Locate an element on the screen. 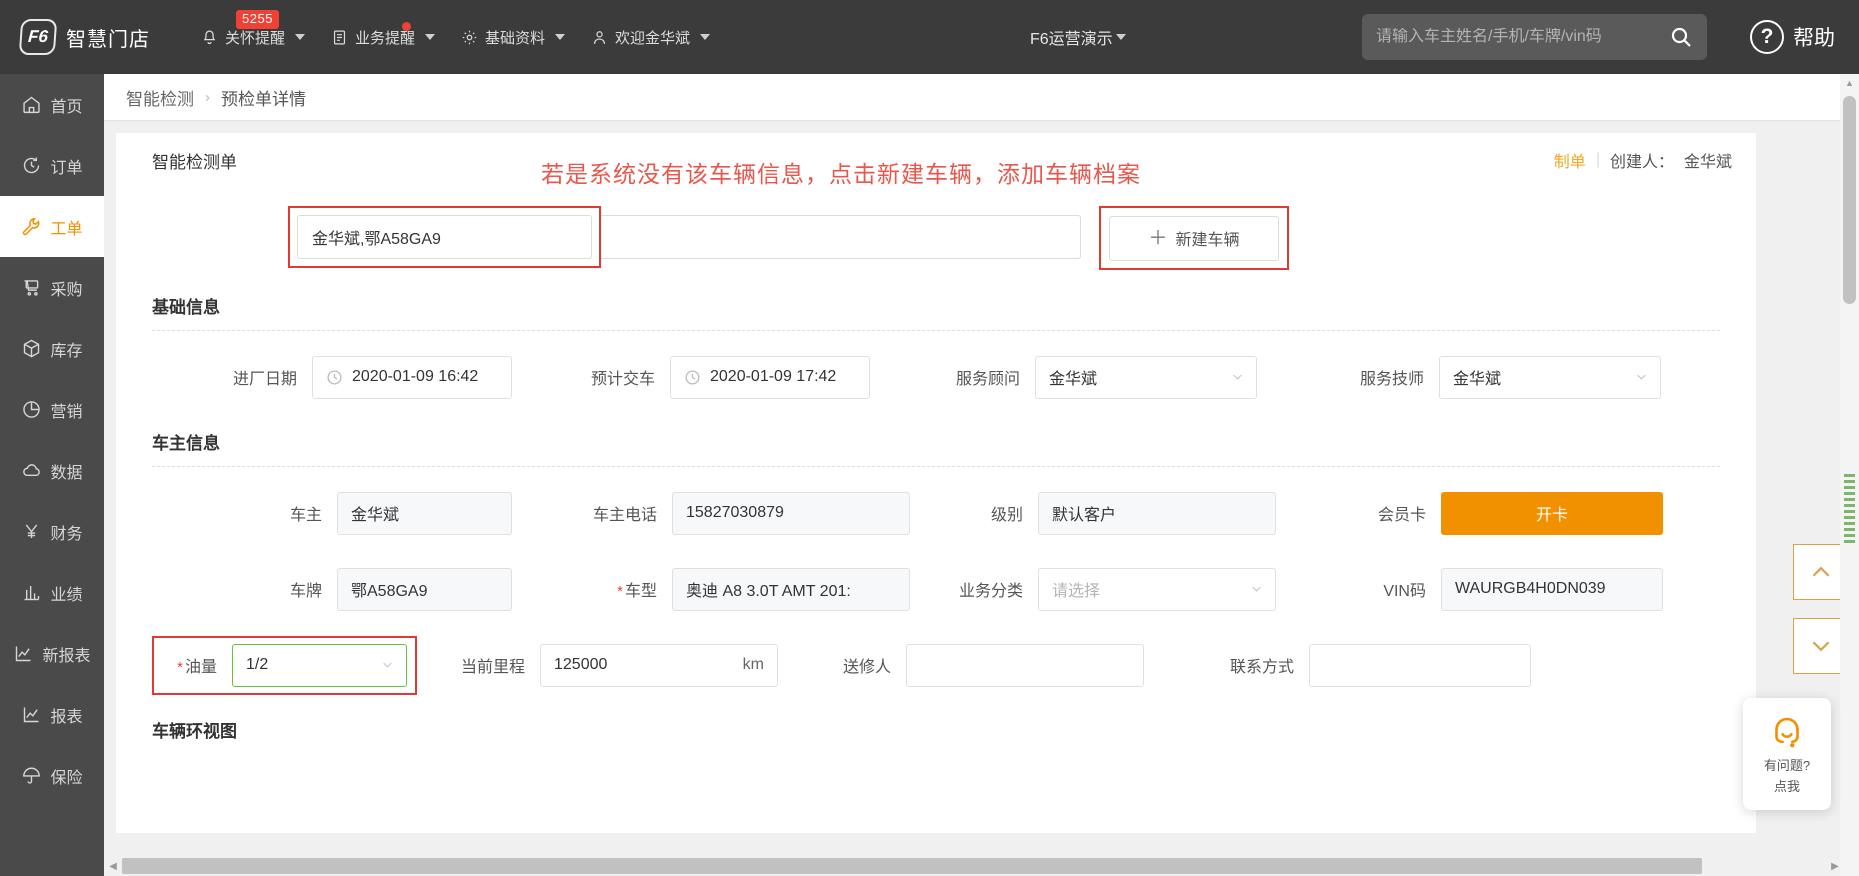 This screenshot has width=1859, height=876. field-fuel-level: 油量 1/2 is located at coordinates (284, 665).